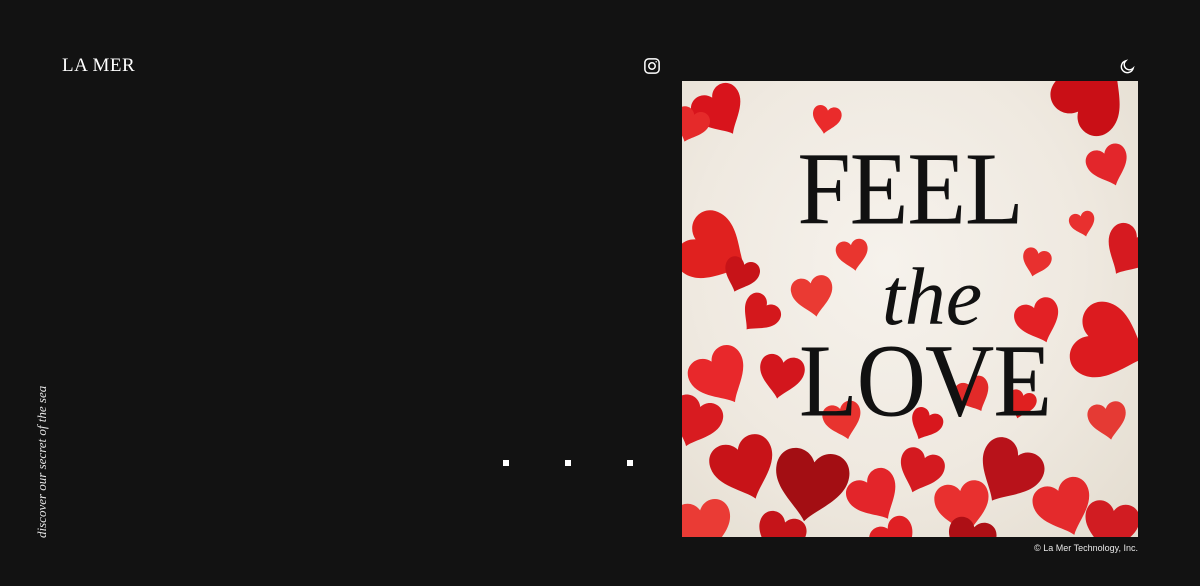 This screenshot has height=586, width=1200. I want to click on brand-logo: LA MER, so click(98, 66).